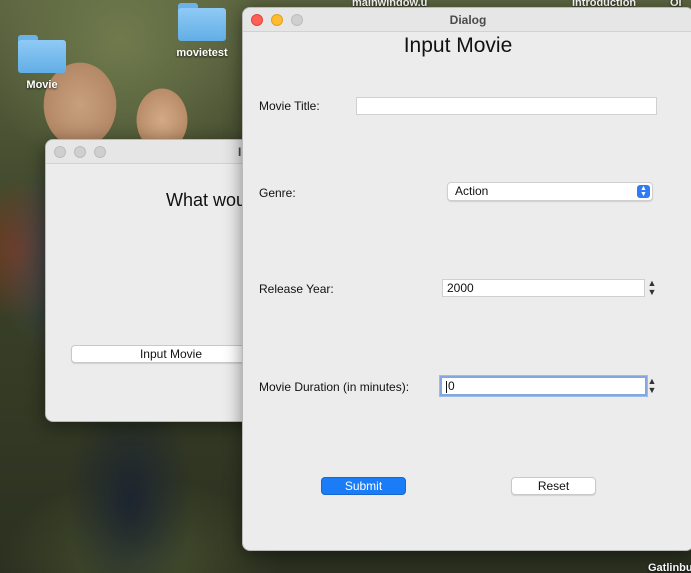 Image resolution: width=691 pixels, height=573 pixels. I want to click on genre-select: Action ▲ ▼, so click(550, 191).